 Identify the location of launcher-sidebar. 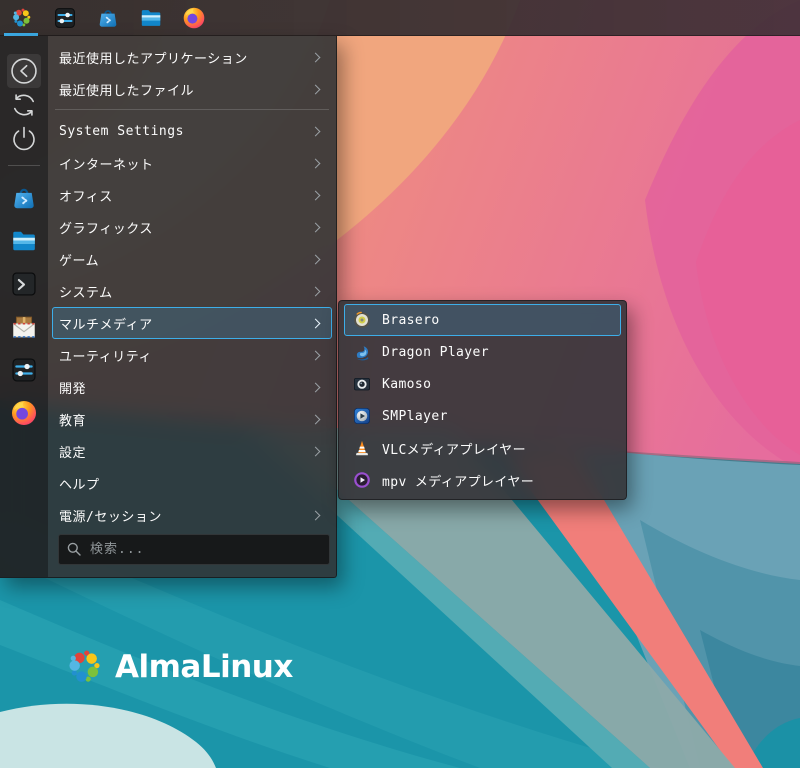
(24, 306).